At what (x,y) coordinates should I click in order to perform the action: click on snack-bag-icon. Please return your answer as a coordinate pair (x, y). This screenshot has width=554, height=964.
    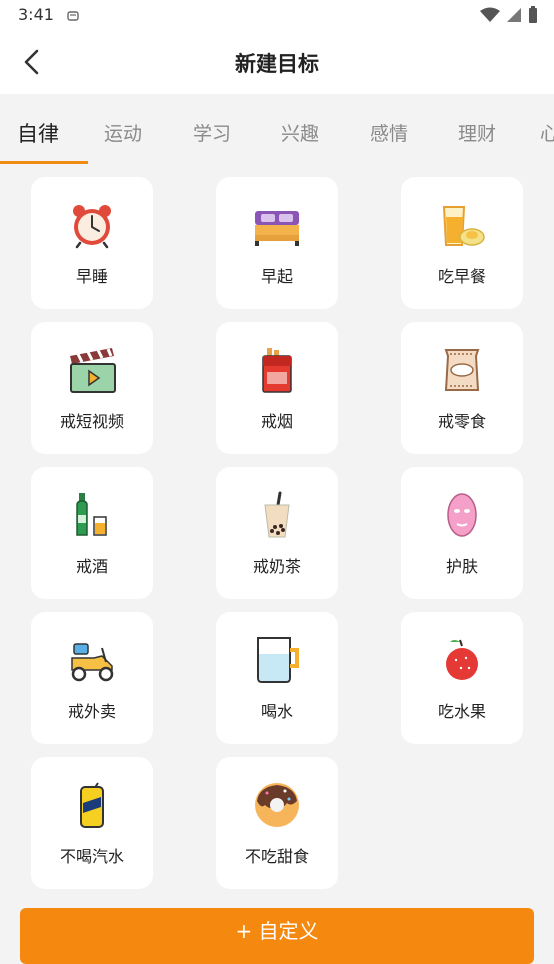
    Looking at the image, I should click on (462, 370).